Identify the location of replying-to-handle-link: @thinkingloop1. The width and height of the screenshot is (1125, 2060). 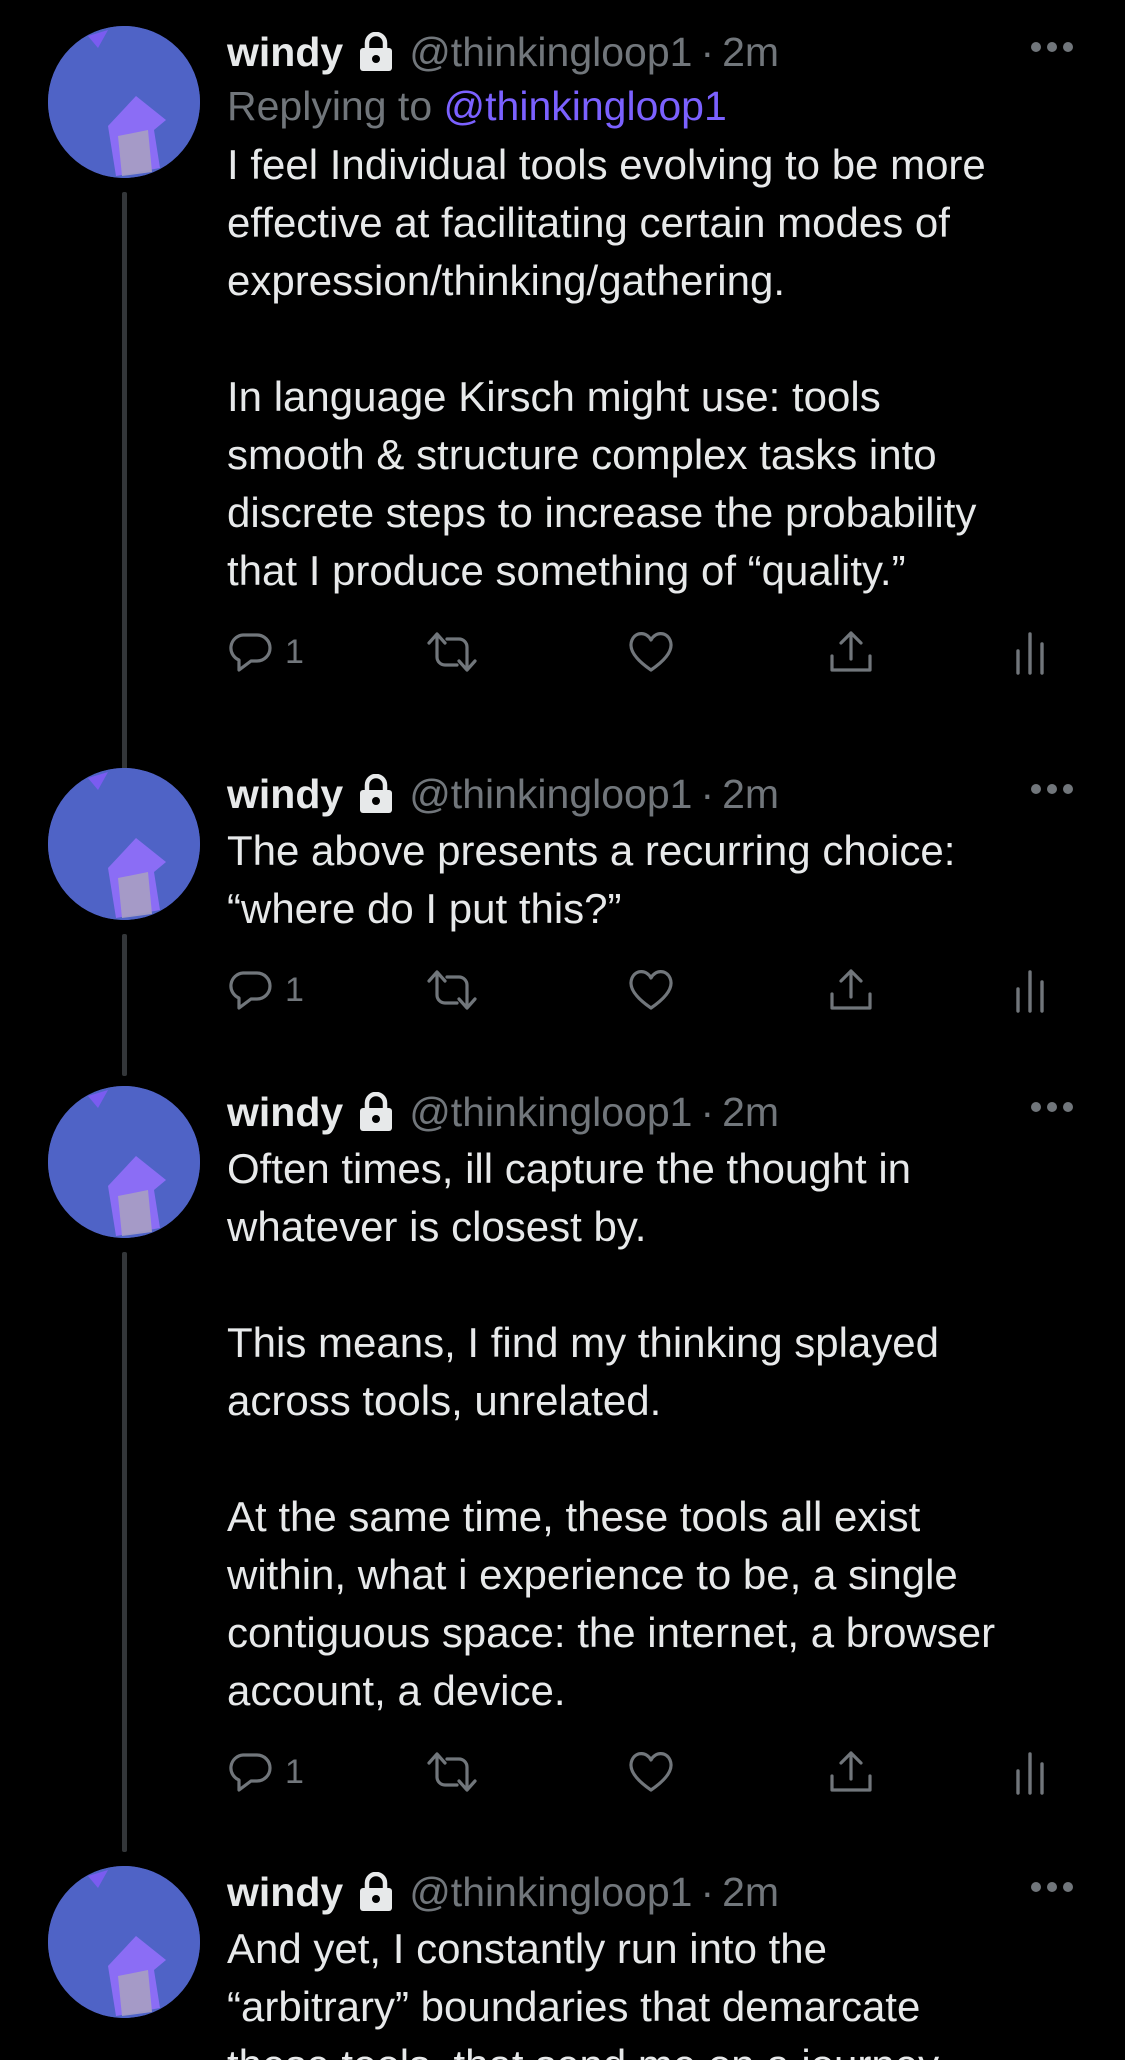
(585, 106).